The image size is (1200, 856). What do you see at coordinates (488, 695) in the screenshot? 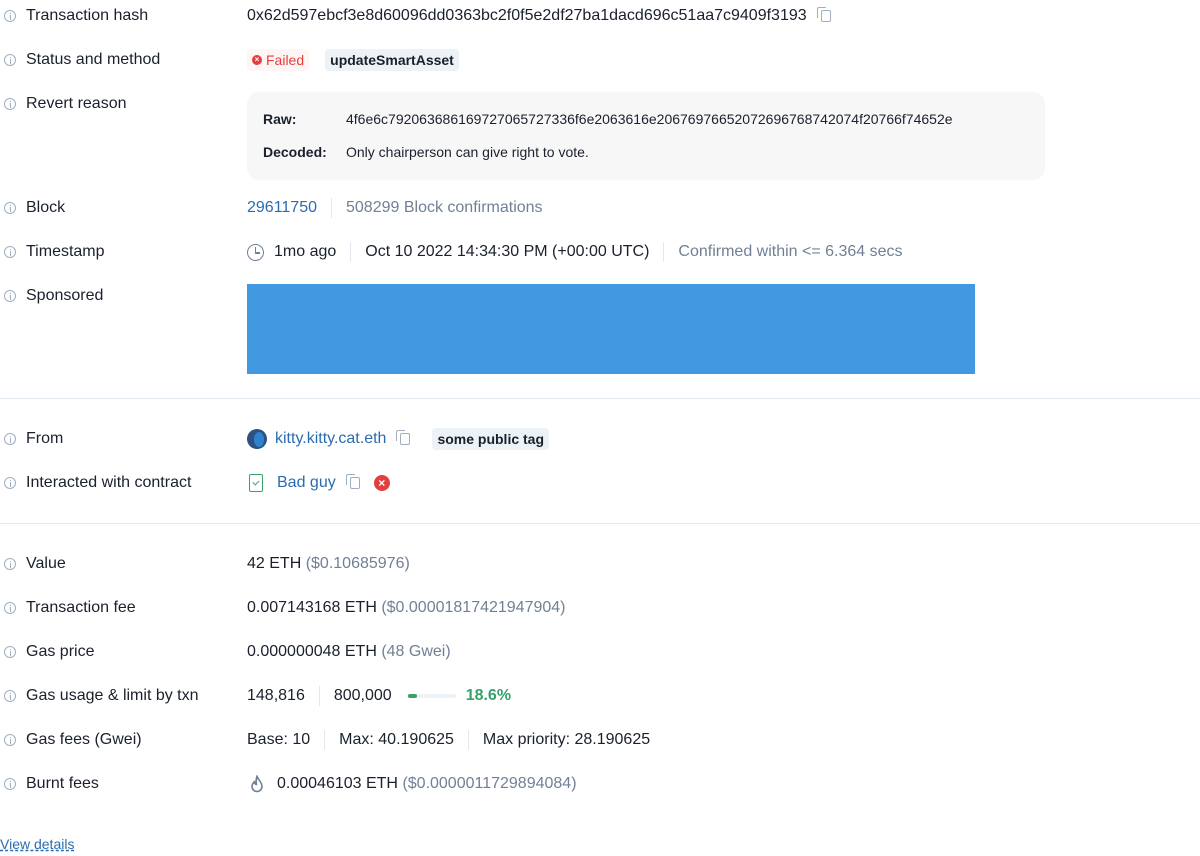
I see `gas-usage-percent: 18.6%` at bounding box center [488, 695].